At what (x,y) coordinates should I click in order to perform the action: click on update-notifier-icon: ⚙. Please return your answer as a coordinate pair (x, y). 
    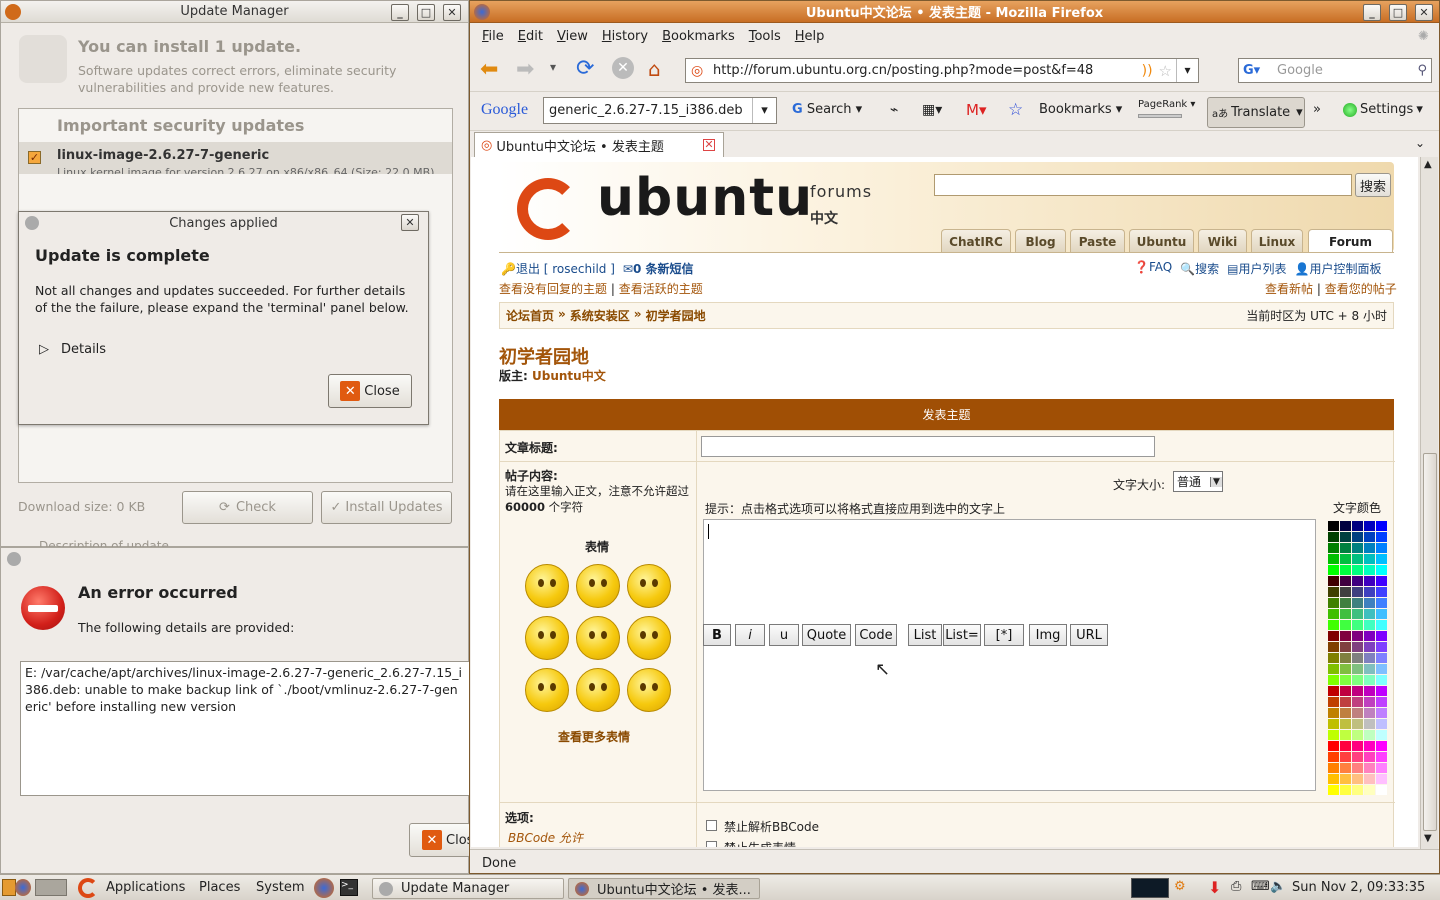
    Looking at the image, I should click on (1180, 886).